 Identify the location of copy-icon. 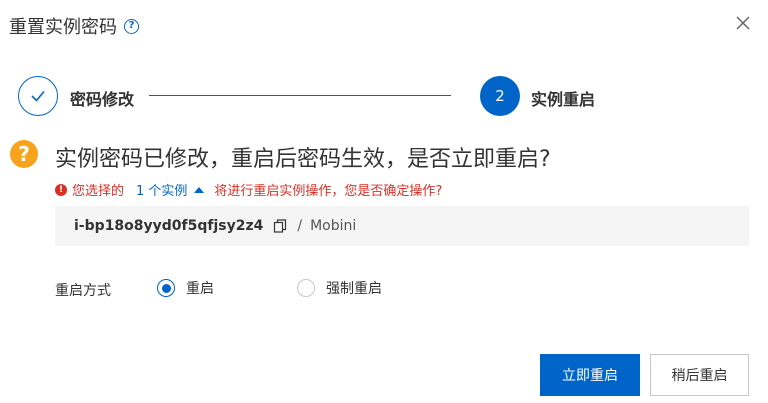
(280, 226).